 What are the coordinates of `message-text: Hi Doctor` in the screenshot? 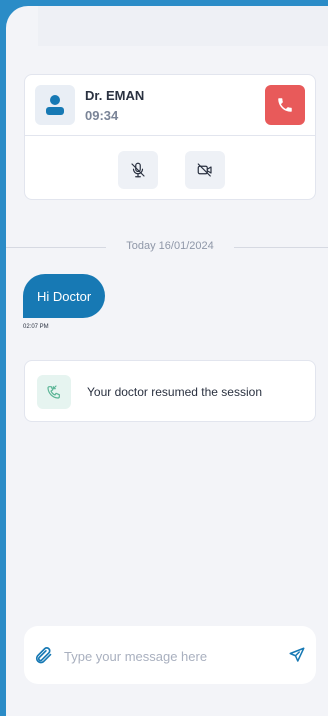 It's located at (64, 296).